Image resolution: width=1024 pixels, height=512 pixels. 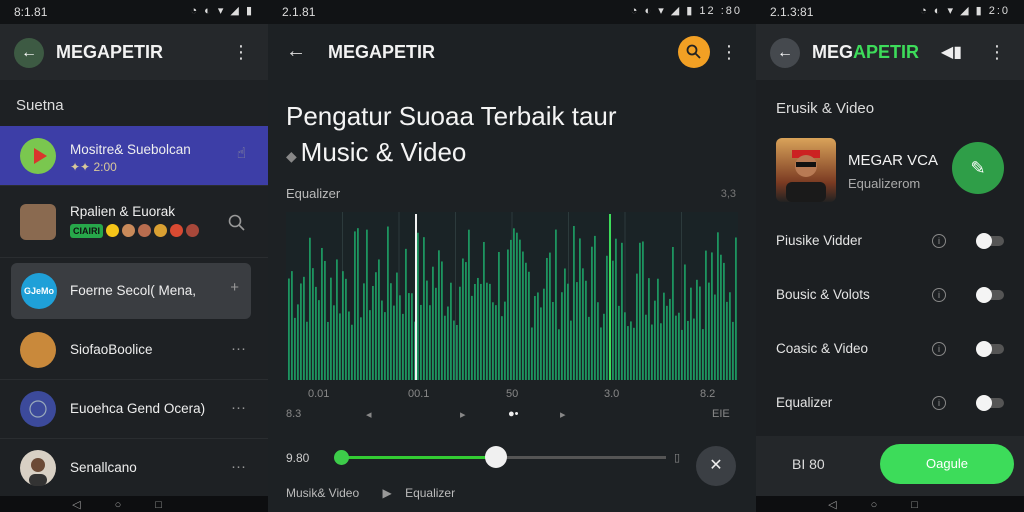 What do you see at coordinates (965, 11) in the screenshot?
I see `status-icons: ◔ ◐ ▾ ◢ ▮ 2:0` at bounding box center [965, 11].